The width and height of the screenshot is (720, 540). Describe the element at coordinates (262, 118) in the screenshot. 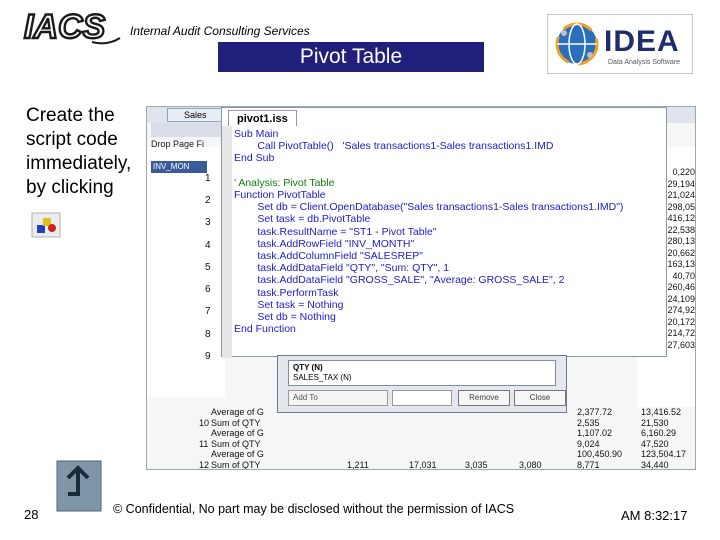

I see `editor-tab: pivot1.iss` at that location.